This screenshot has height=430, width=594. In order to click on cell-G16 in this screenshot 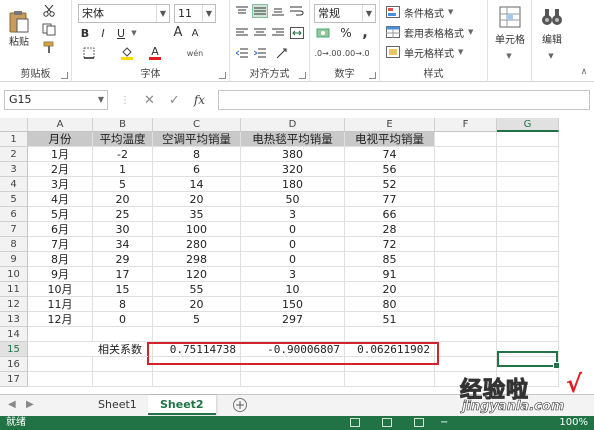, I will do `click(528, 364)`.